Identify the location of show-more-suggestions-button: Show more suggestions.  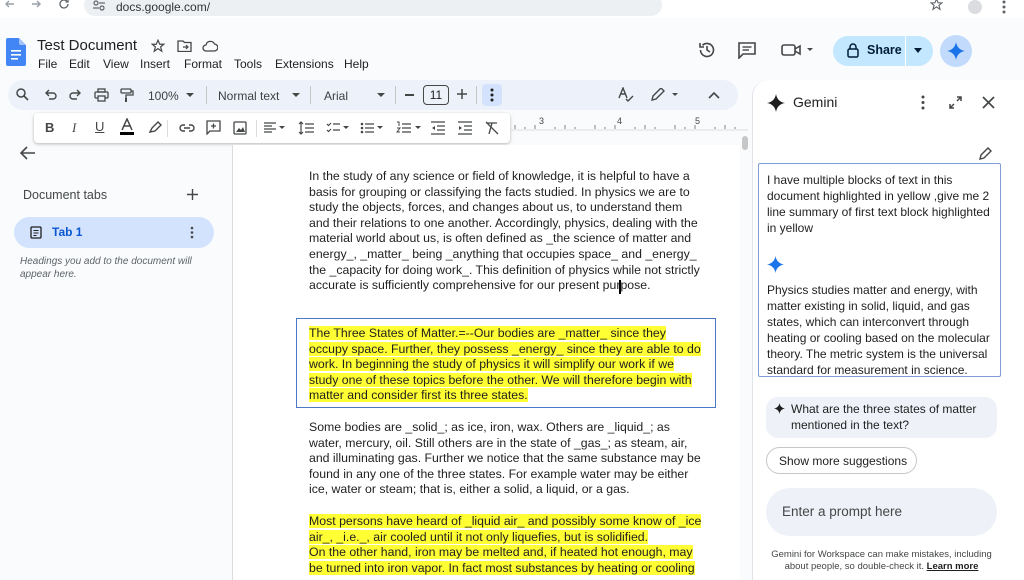
(841, 460).